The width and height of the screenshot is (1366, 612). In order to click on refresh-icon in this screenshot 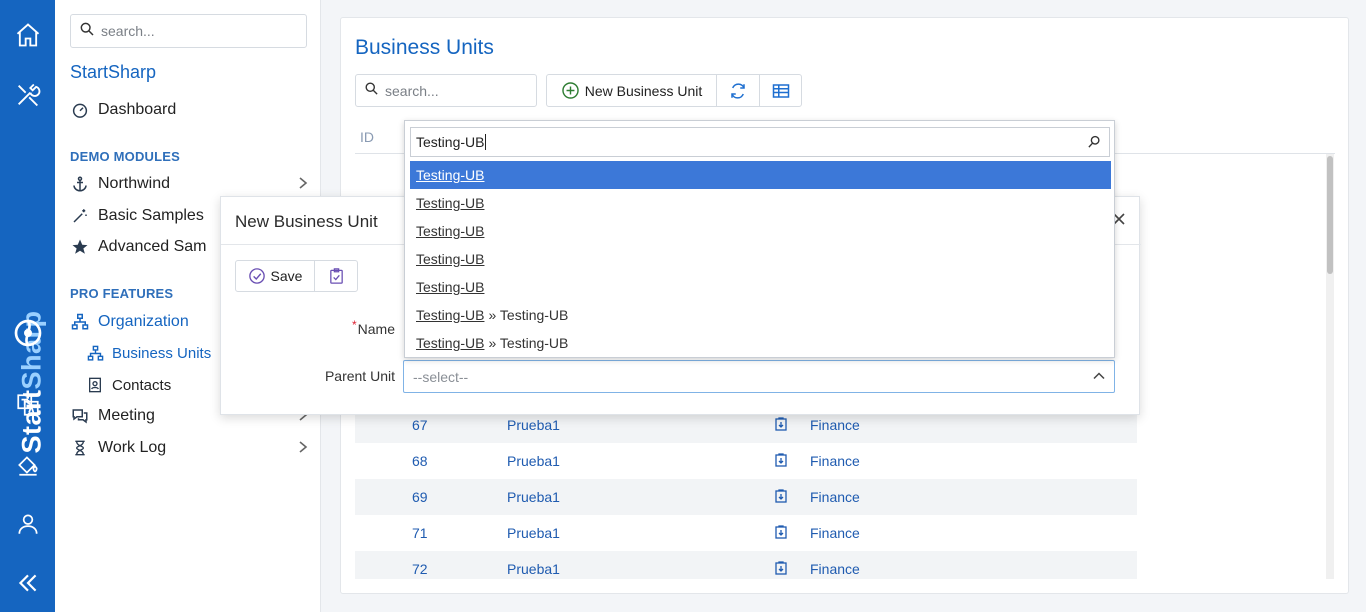, I will do `click(738, 91)`.